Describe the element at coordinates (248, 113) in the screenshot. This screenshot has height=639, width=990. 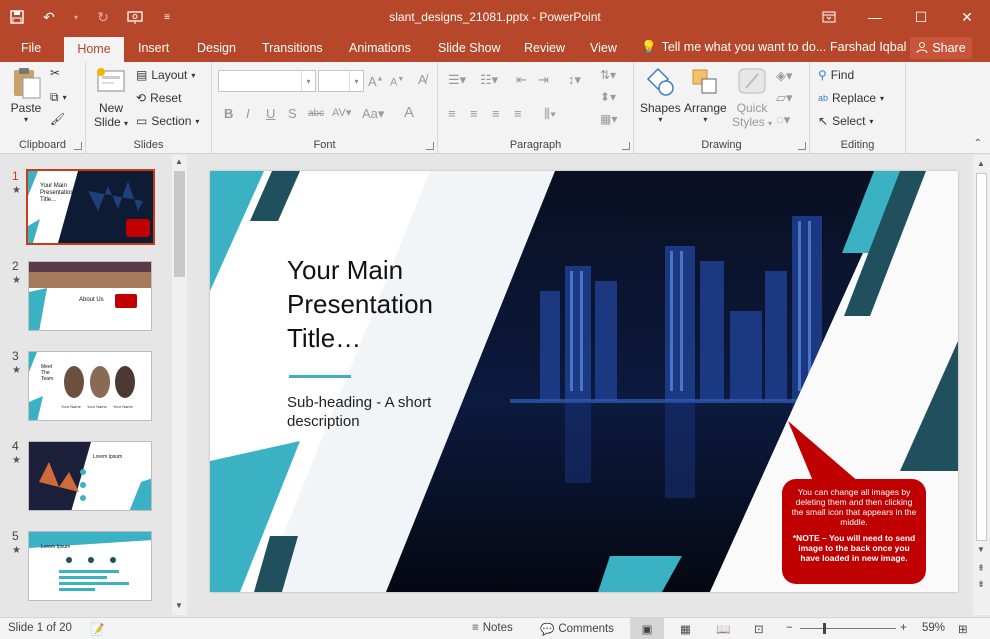
I see `italic-icon: I` at that location.